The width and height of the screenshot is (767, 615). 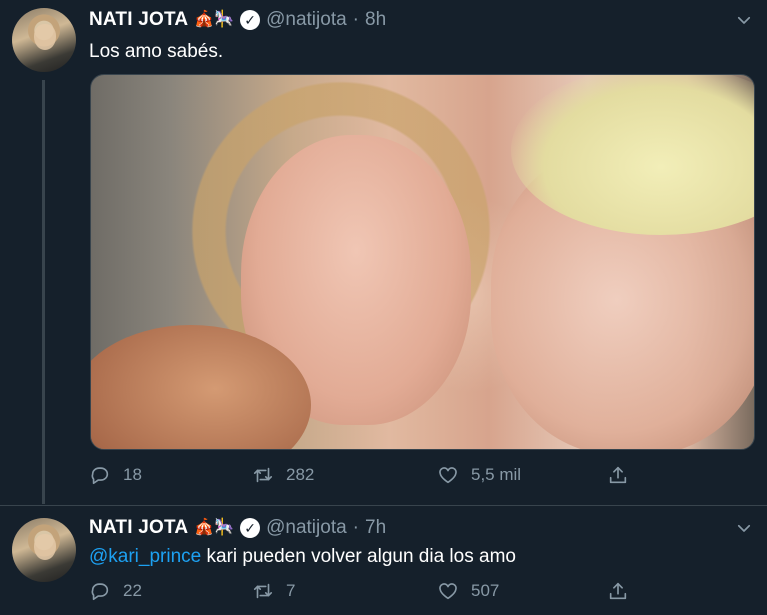 What do you see at coordinates (145, 556) in the screenshot?
I see `mention-link: @kari_prince` at bounding box center [145, 556].